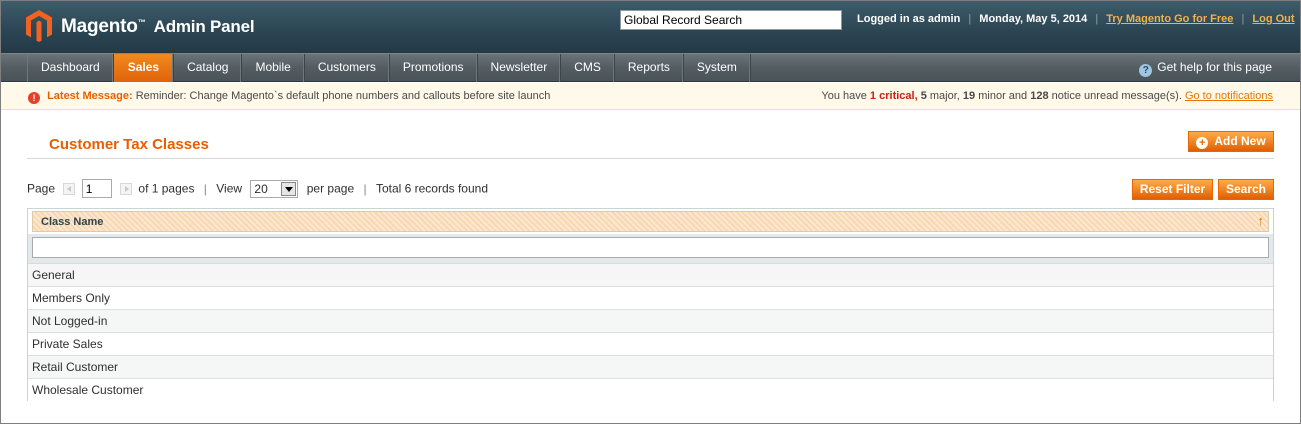 The image size is (1301, 424). Describe the element at coordinates (208, 68) in the screenshot. I see `nav-item-catalog: Catalog` at that location.